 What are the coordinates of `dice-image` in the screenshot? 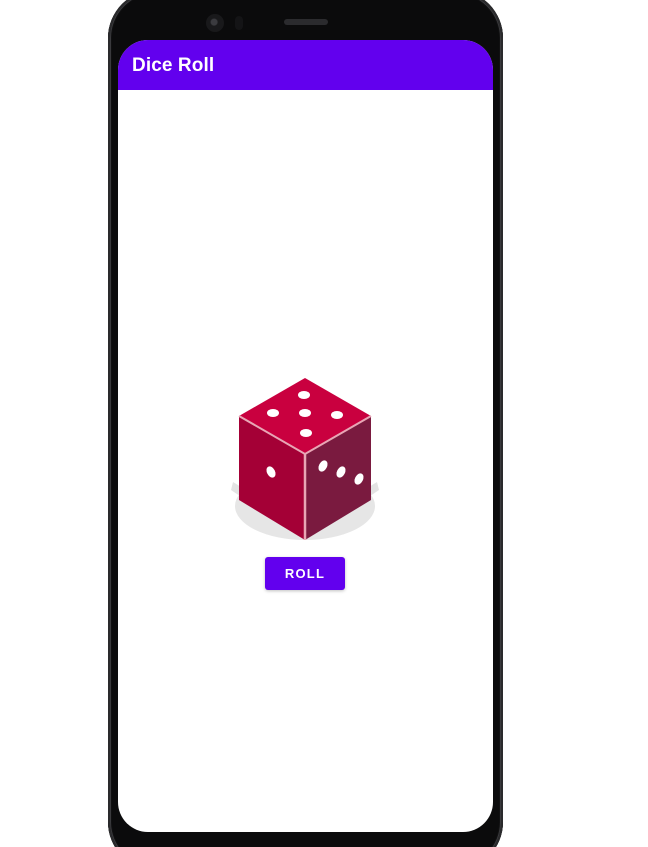 It's located at (305, 462).